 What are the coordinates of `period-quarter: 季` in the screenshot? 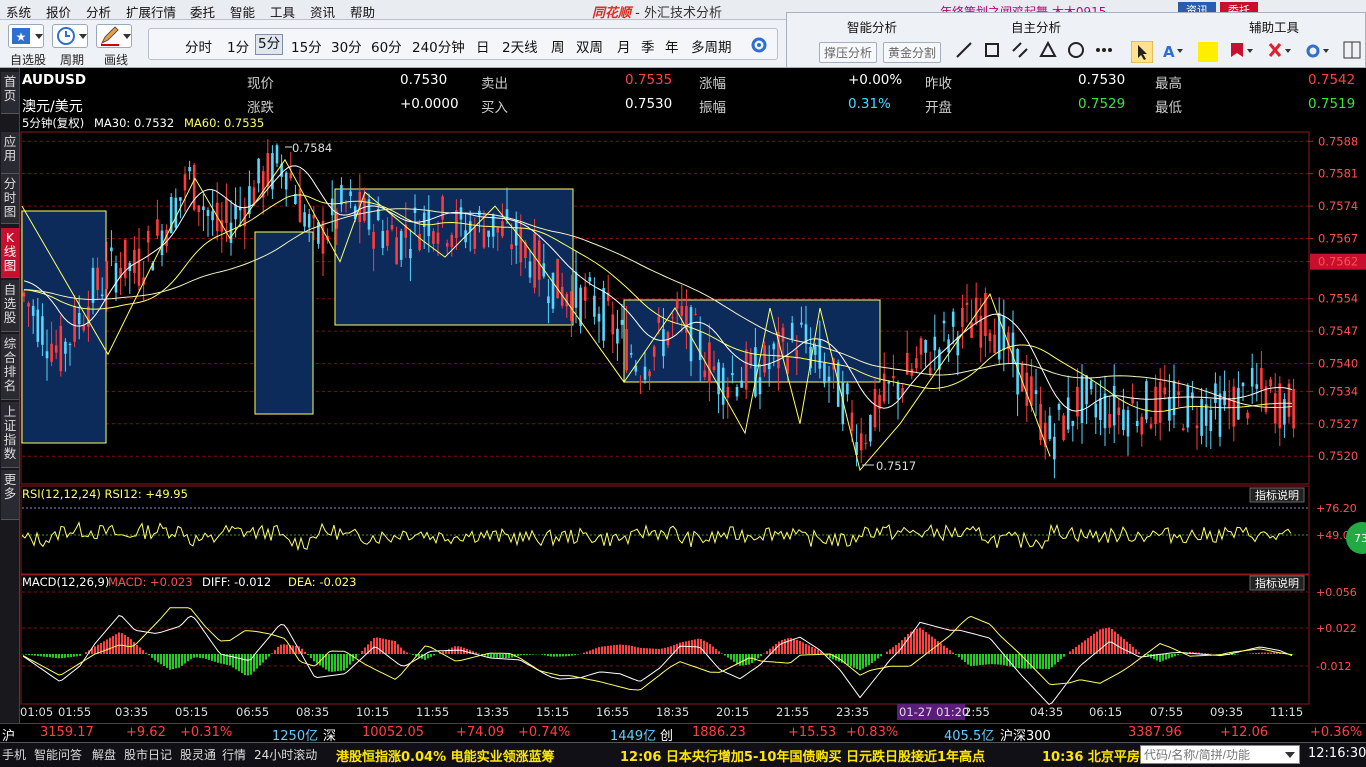 It's located at (648, 46).